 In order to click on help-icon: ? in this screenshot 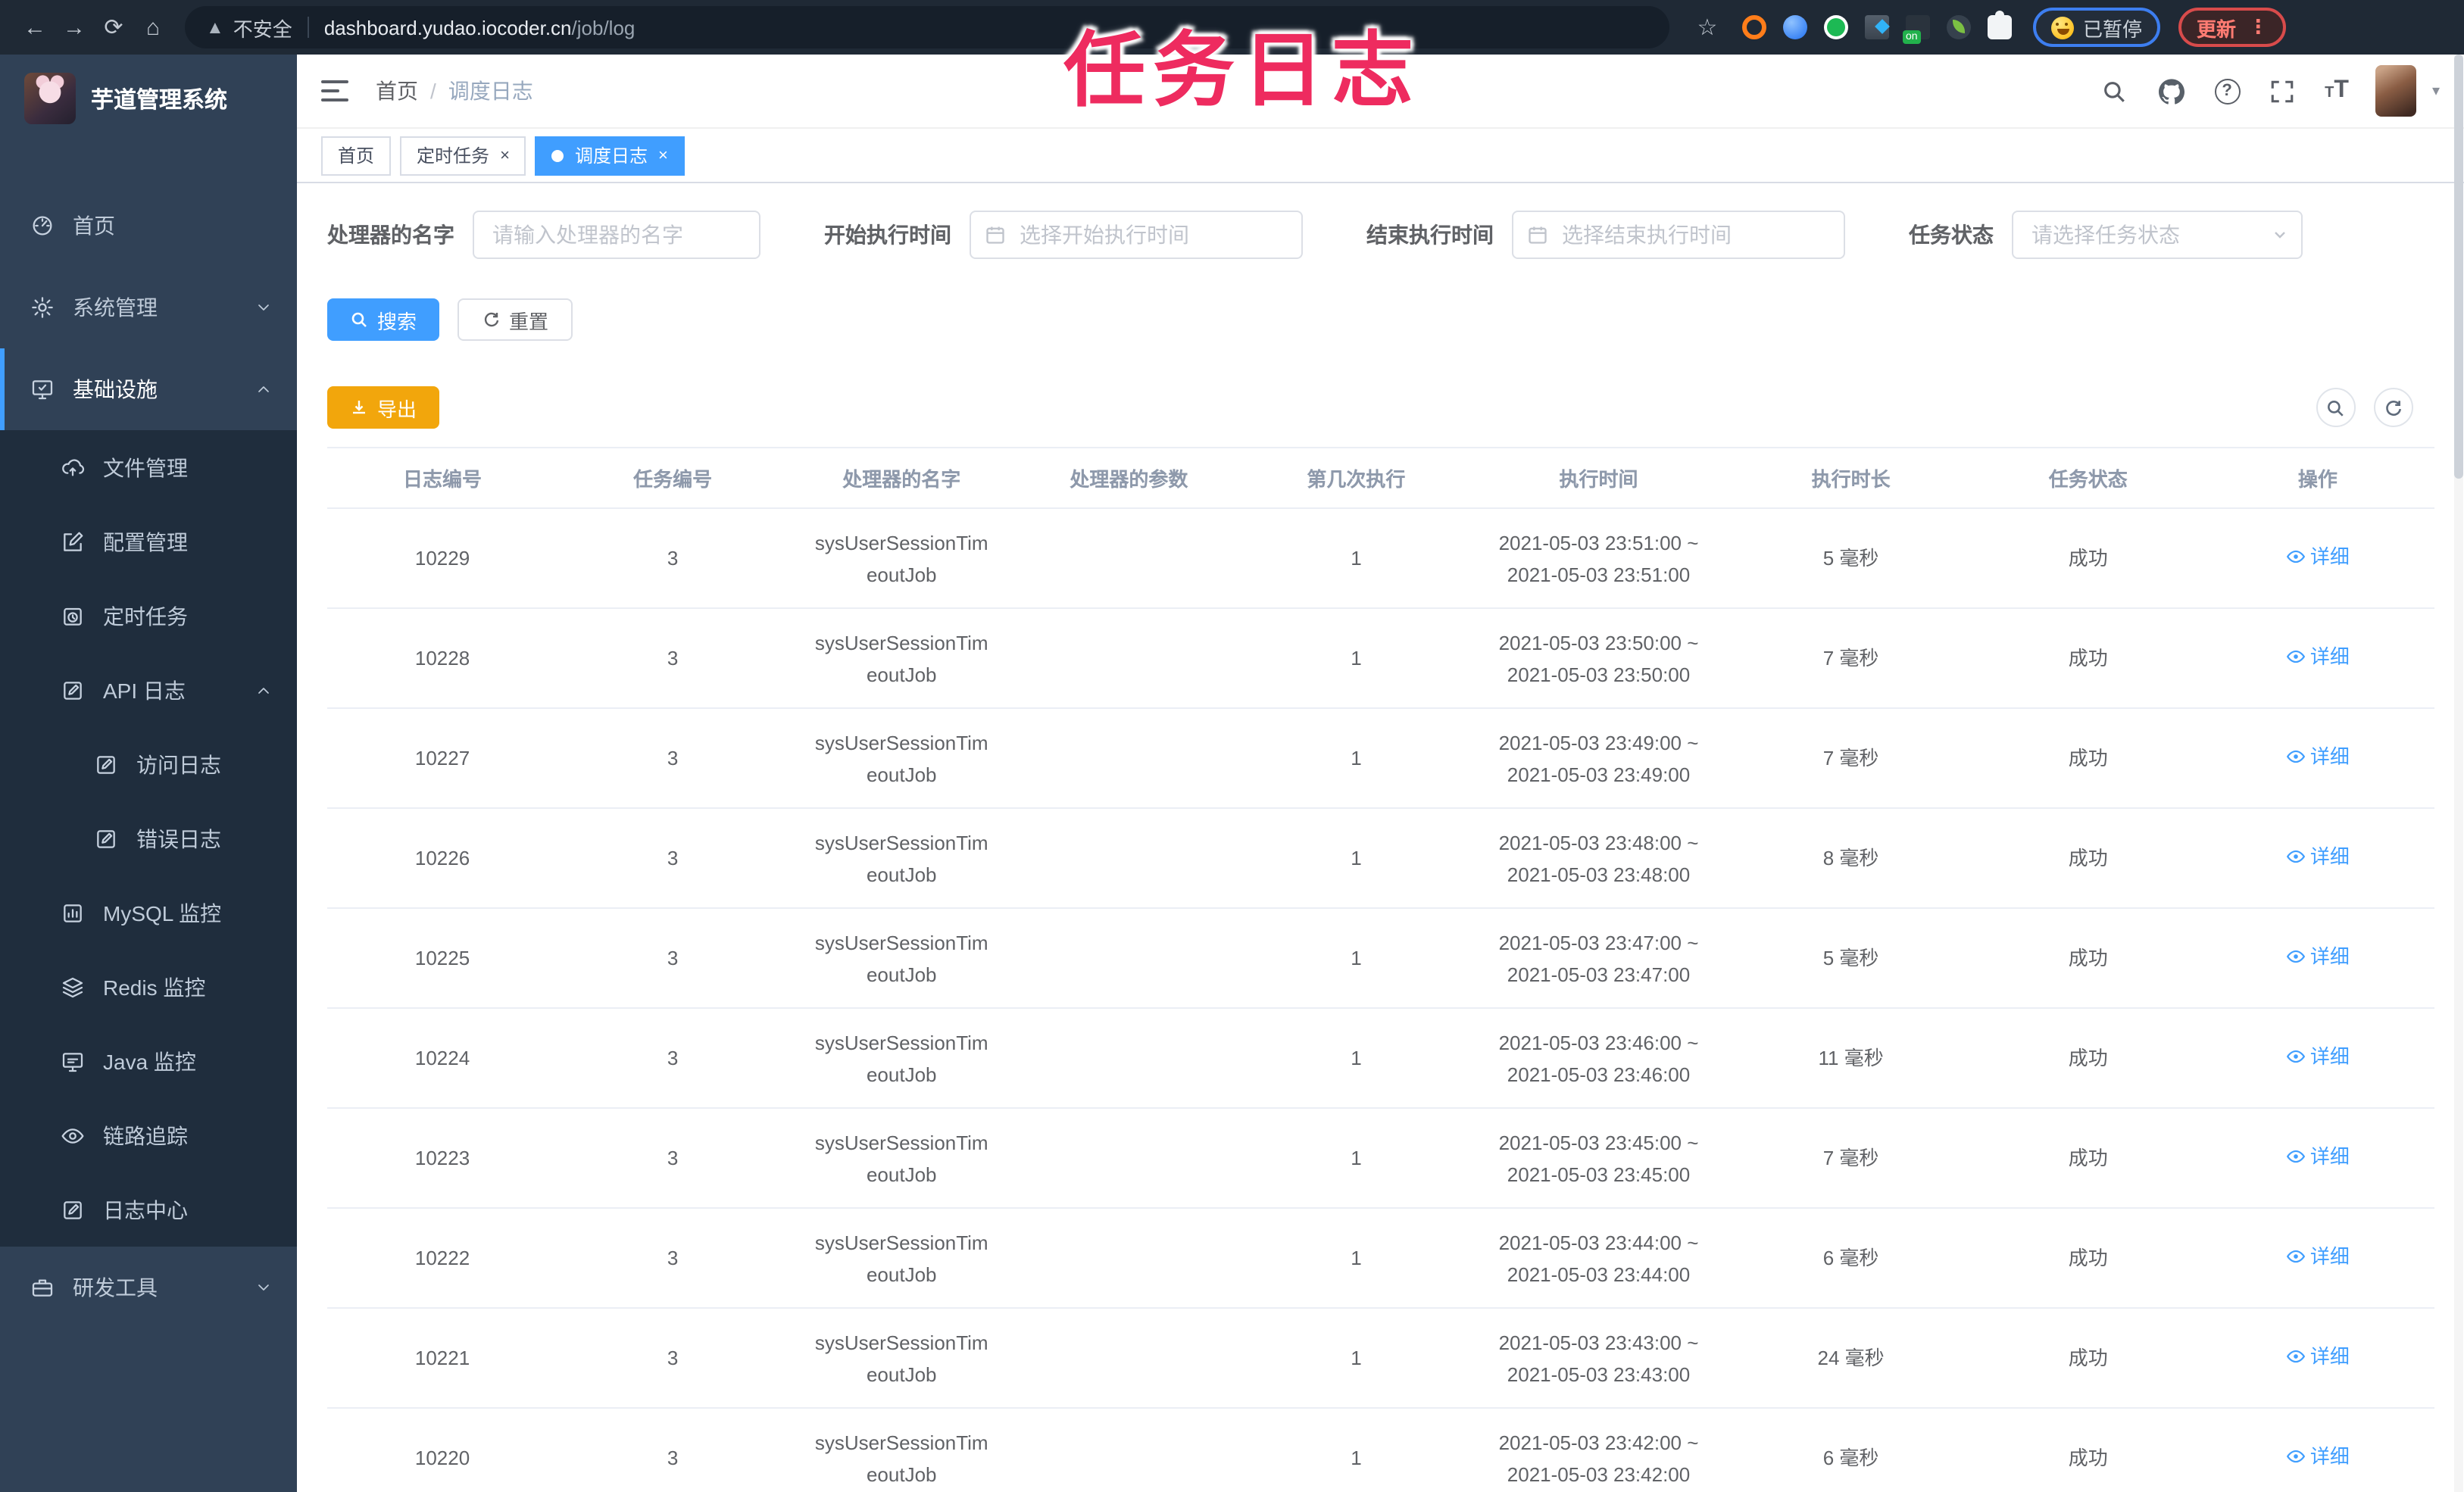, I will do `click(2227, 91)`.